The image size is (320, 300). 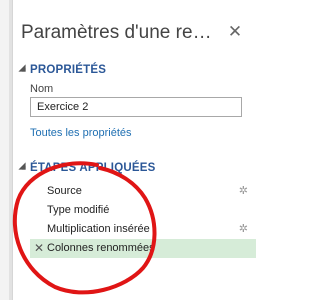 What do you see at coordinates (10, 150) in the screenshot?
I see `panel-divider` at bounding box center [10, 150].